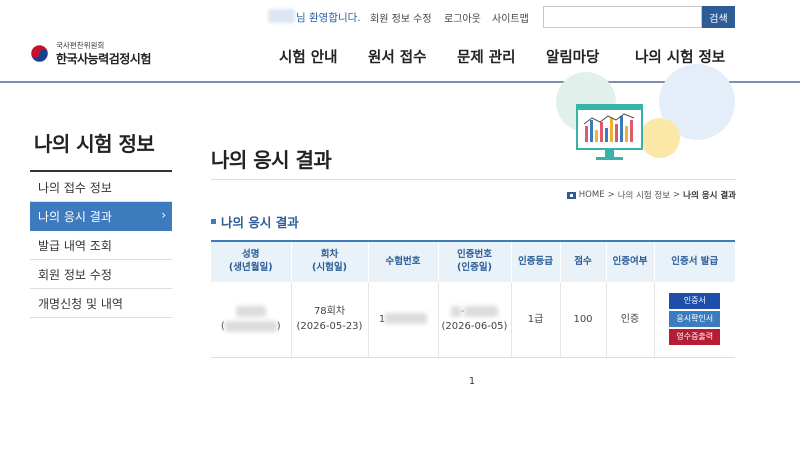  I want to click on home-icon, so click(571, 195).